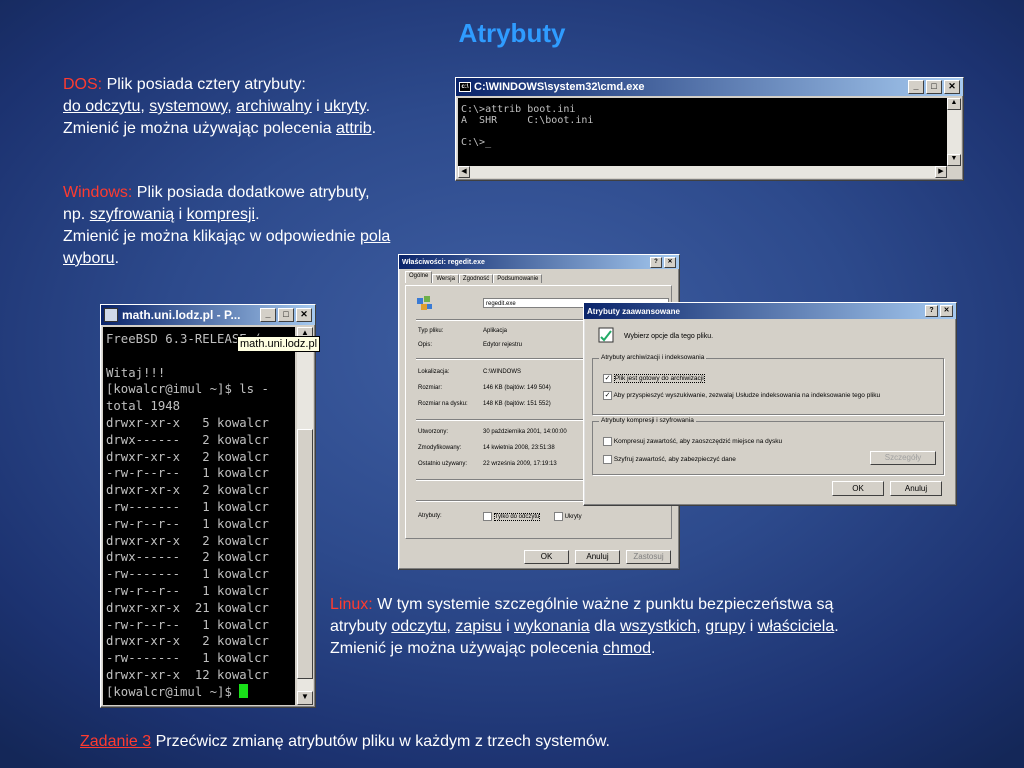 The width and height of the screenshot is (1024, 768). I want to click on terminal-line: drwx------ 2 kowalcr, so click(199, 440).